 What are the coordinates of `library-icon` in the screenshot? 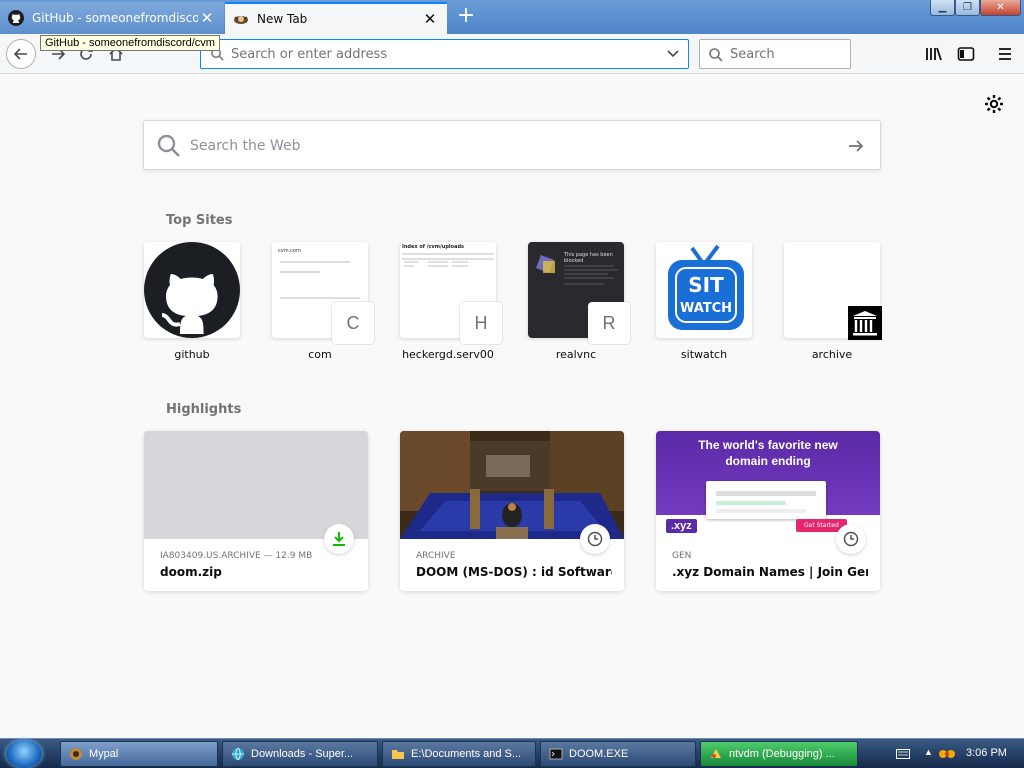 It's located at (934, 54).